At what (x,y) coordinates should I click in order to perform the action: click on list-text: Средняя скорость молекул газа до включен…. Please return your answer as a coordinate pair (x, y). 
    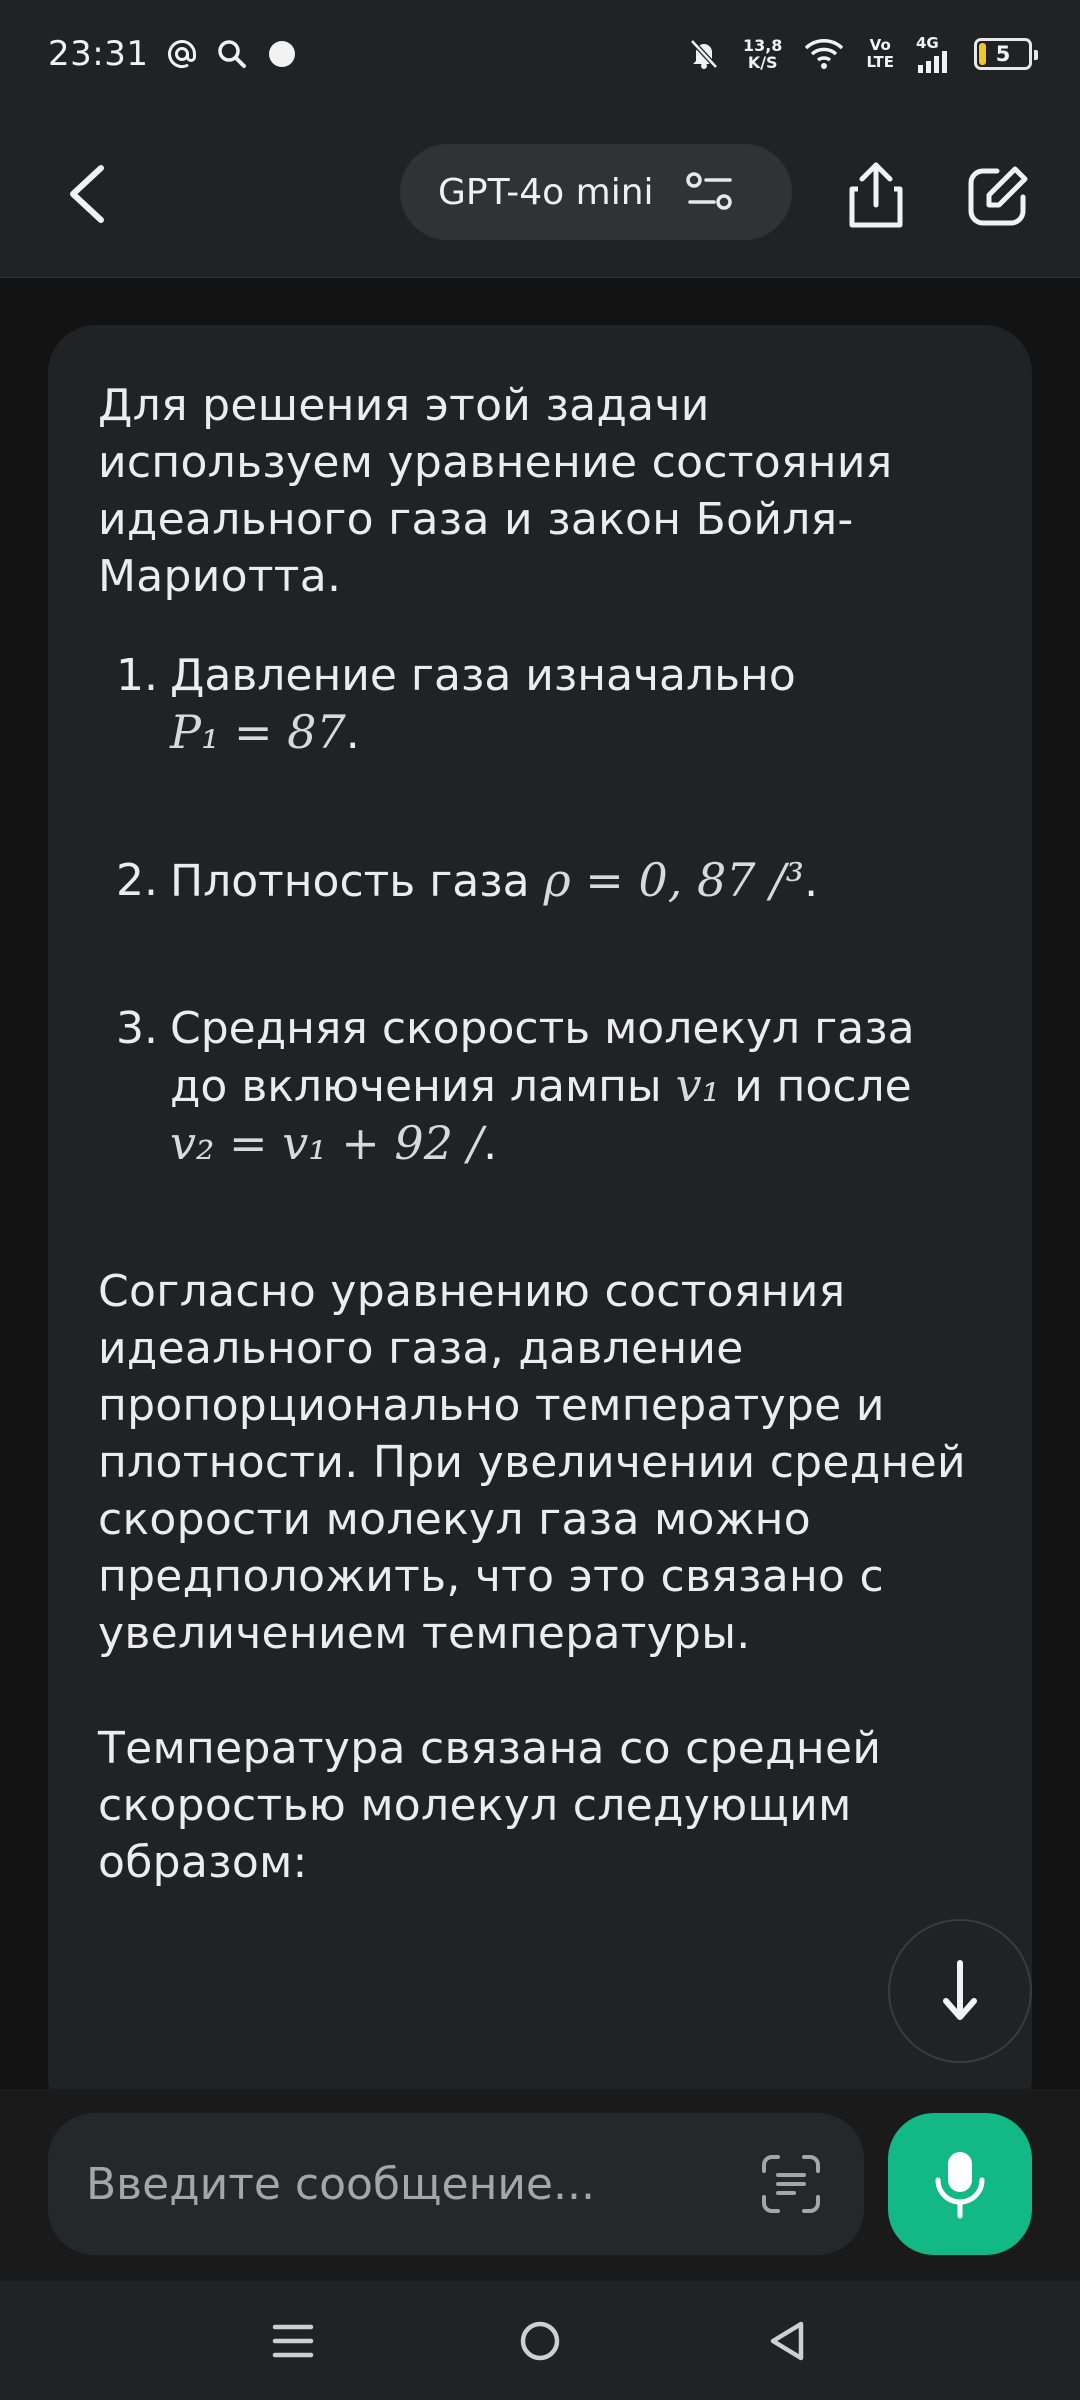
    Looking at the image, I should click on (576, 1086).